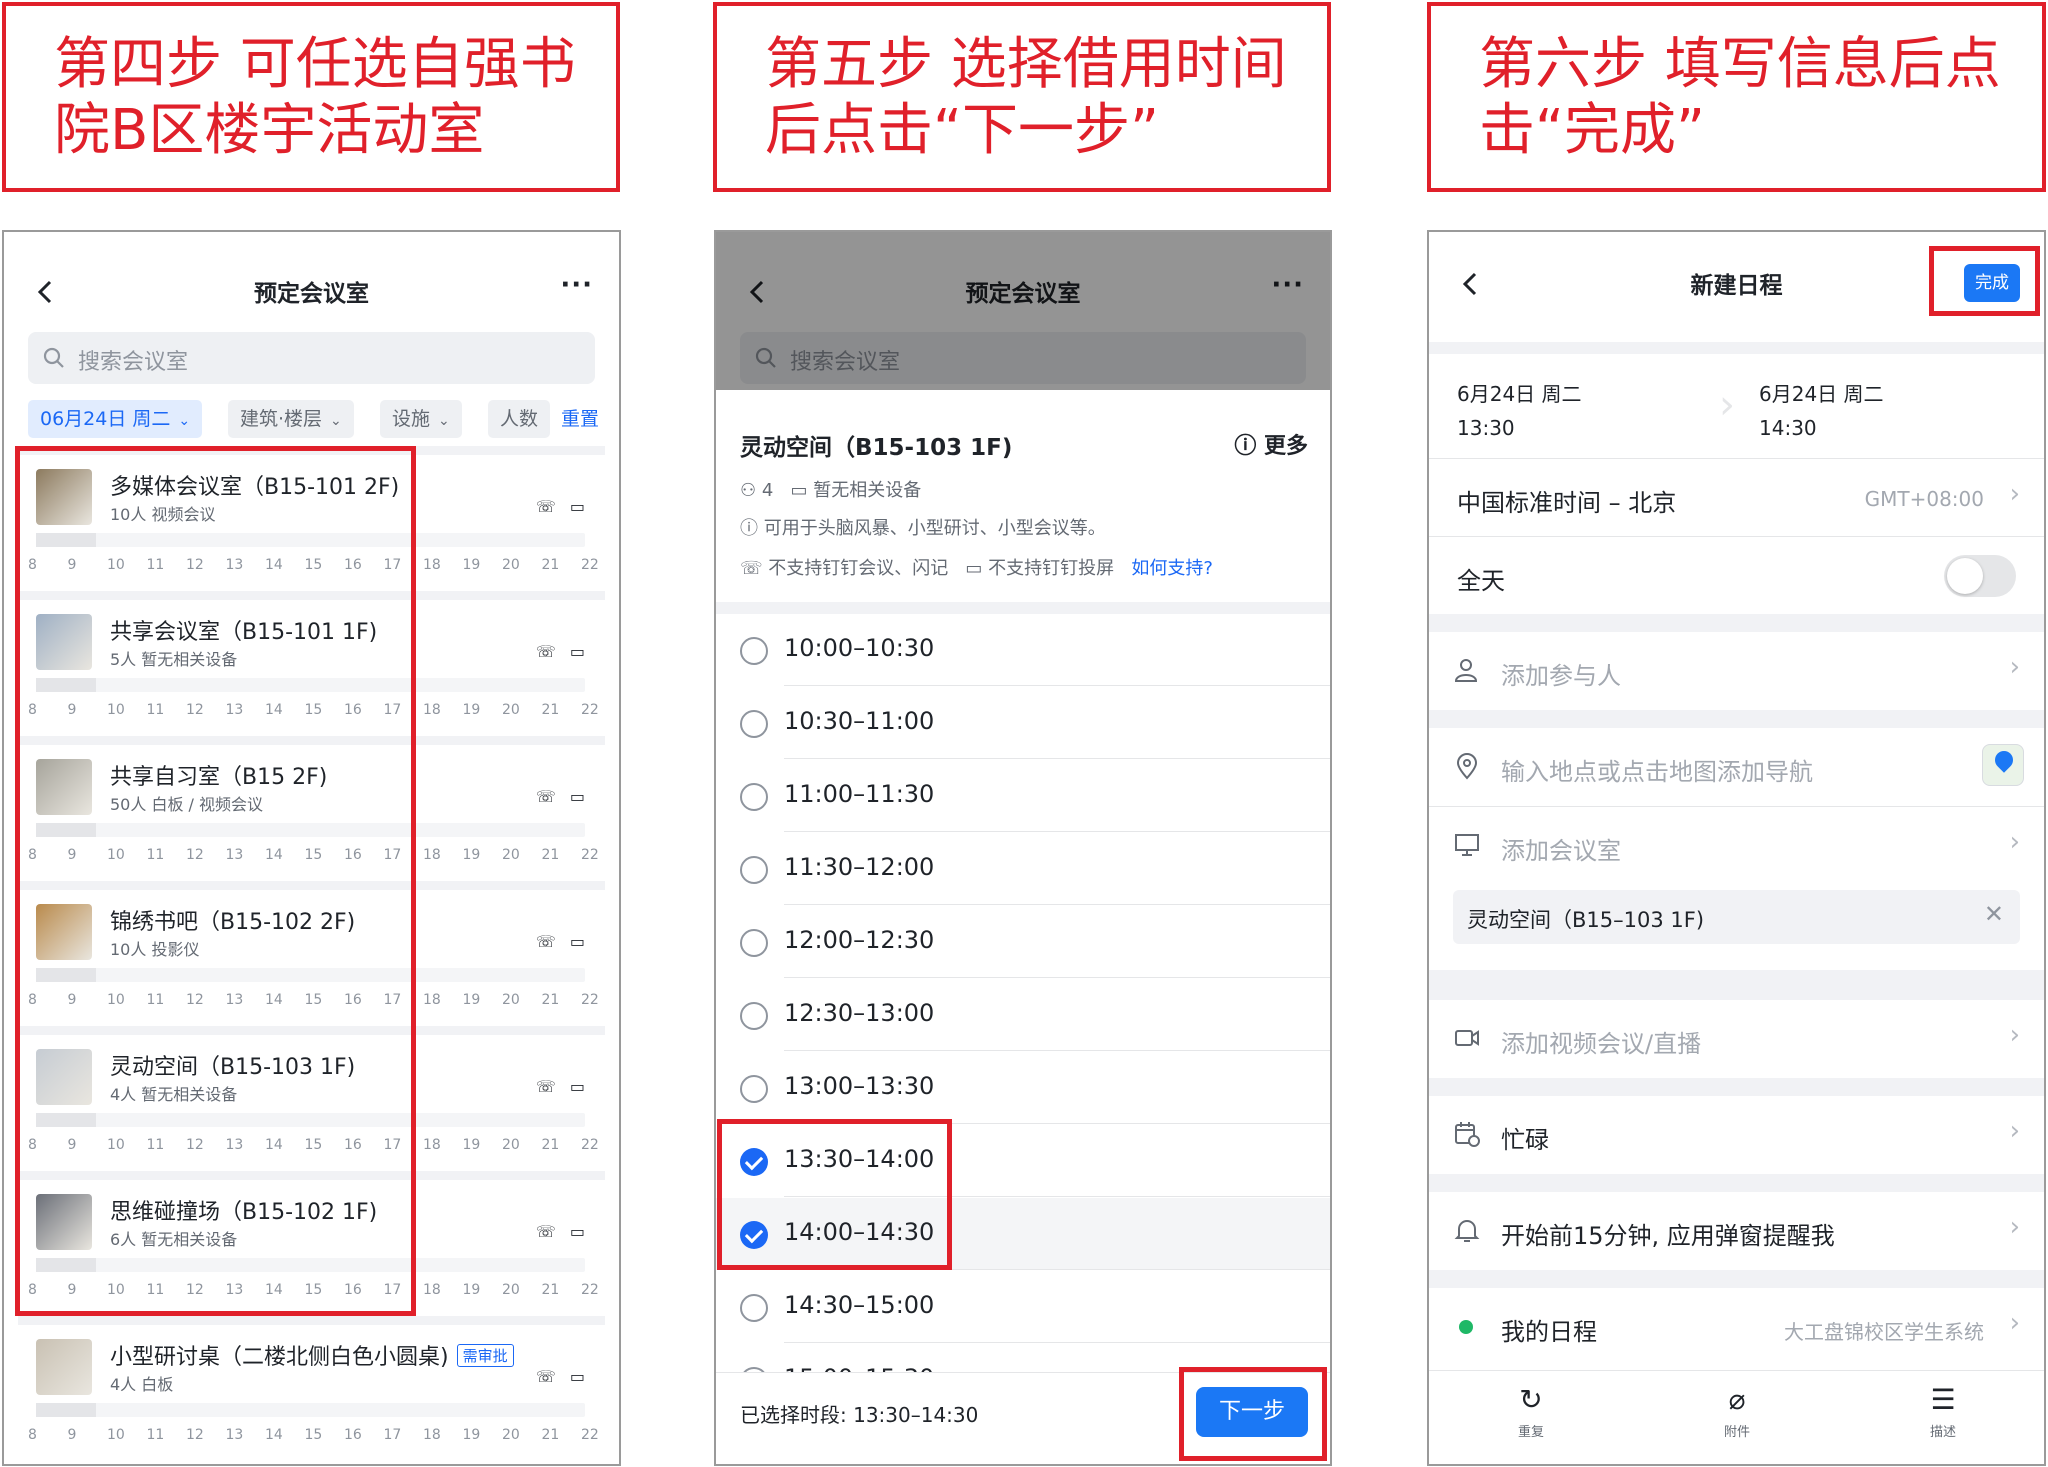 Image resolution: width=2048 pixels, height=1467 pixels. What do you see at coordinates (1023, 1015) in the screenshot?
I see `time-slot: 12:30–13:00` at bounding box center [1023, 1015].